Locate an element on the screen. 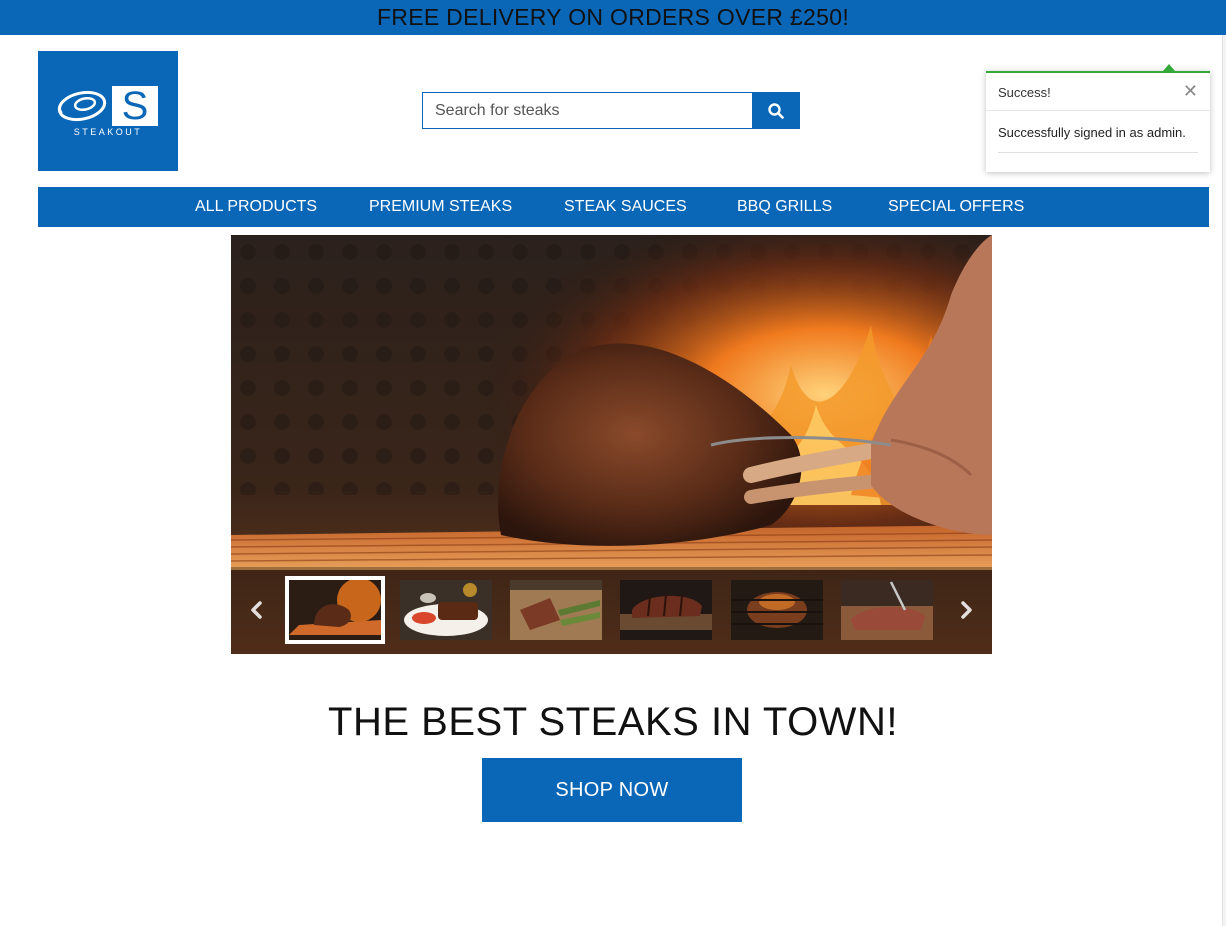 This screenshot has height=926, width=1226. chevron-right-icon is located at coordinates (967, 610).